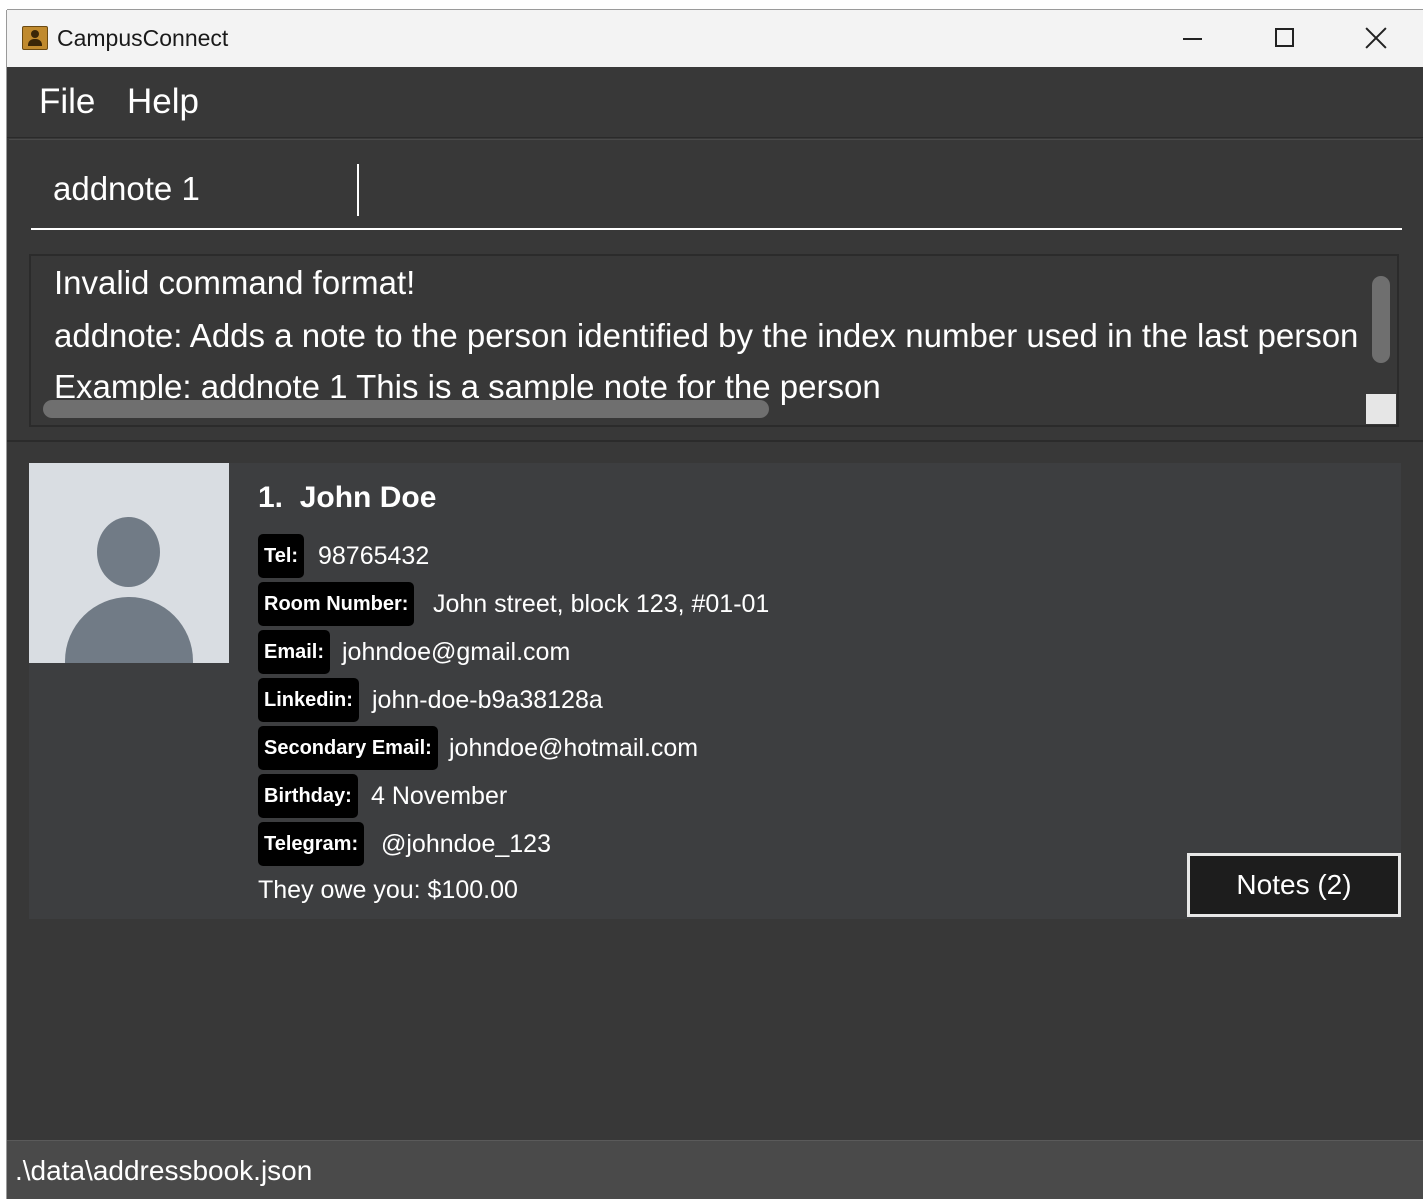  Describe the element at coordinates (406, 409) in the screenshot. I see `horizontal-scrollbar-thumb` at that location.